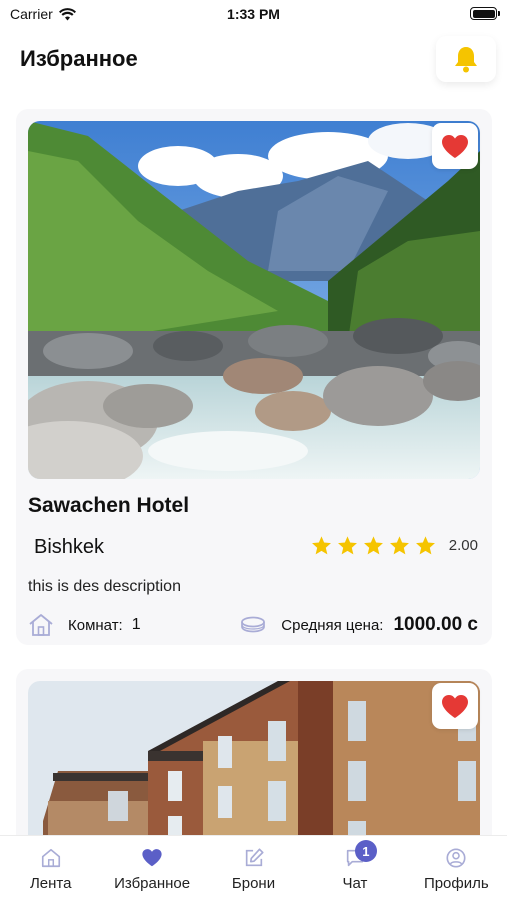 The height and width of the screenshot is (900, 507). I want to click on battery-icon, so click(485, 13).